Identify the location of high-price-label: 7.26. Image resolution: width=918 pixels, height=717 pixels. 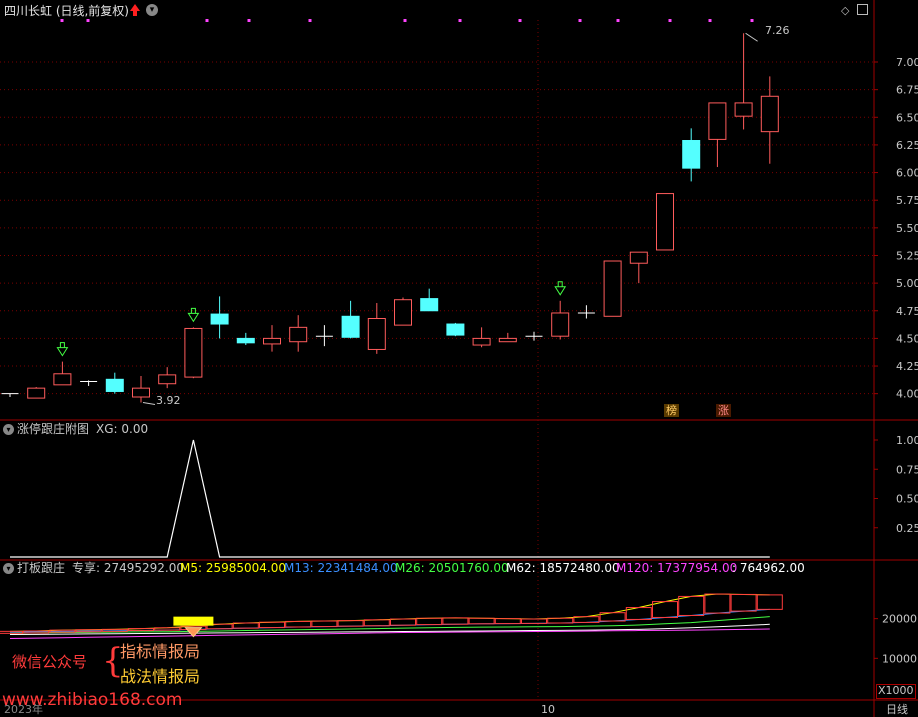
(777, 30).